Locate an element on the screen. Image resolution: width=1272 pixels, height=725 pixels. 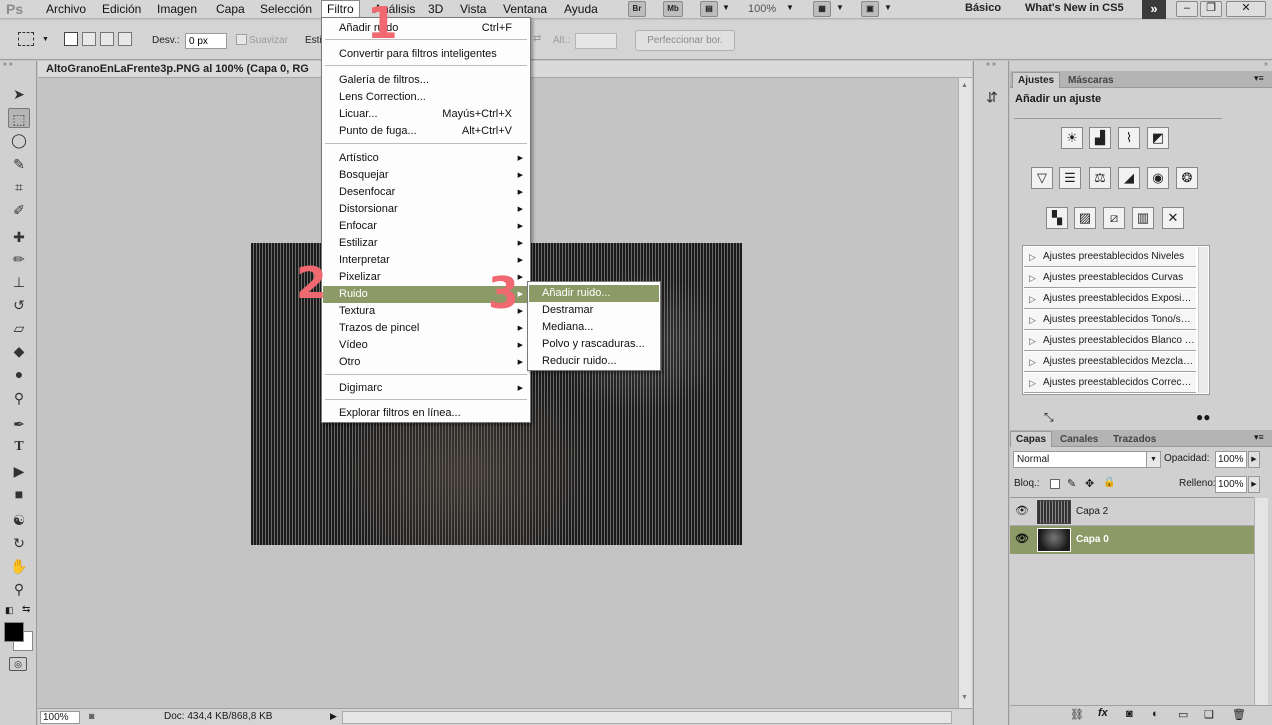
dodge-tool-icon: ⚲ is located at coordinates (19, 398).